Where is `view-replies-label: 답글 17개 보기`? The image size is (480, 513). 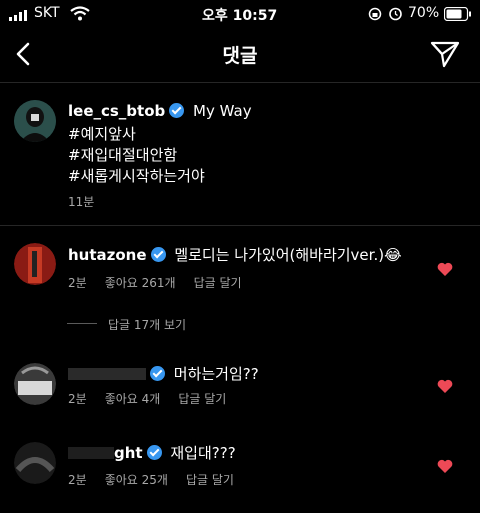
view-replies-label: 답글 17개 보기 is located at coordinates (147, 324).